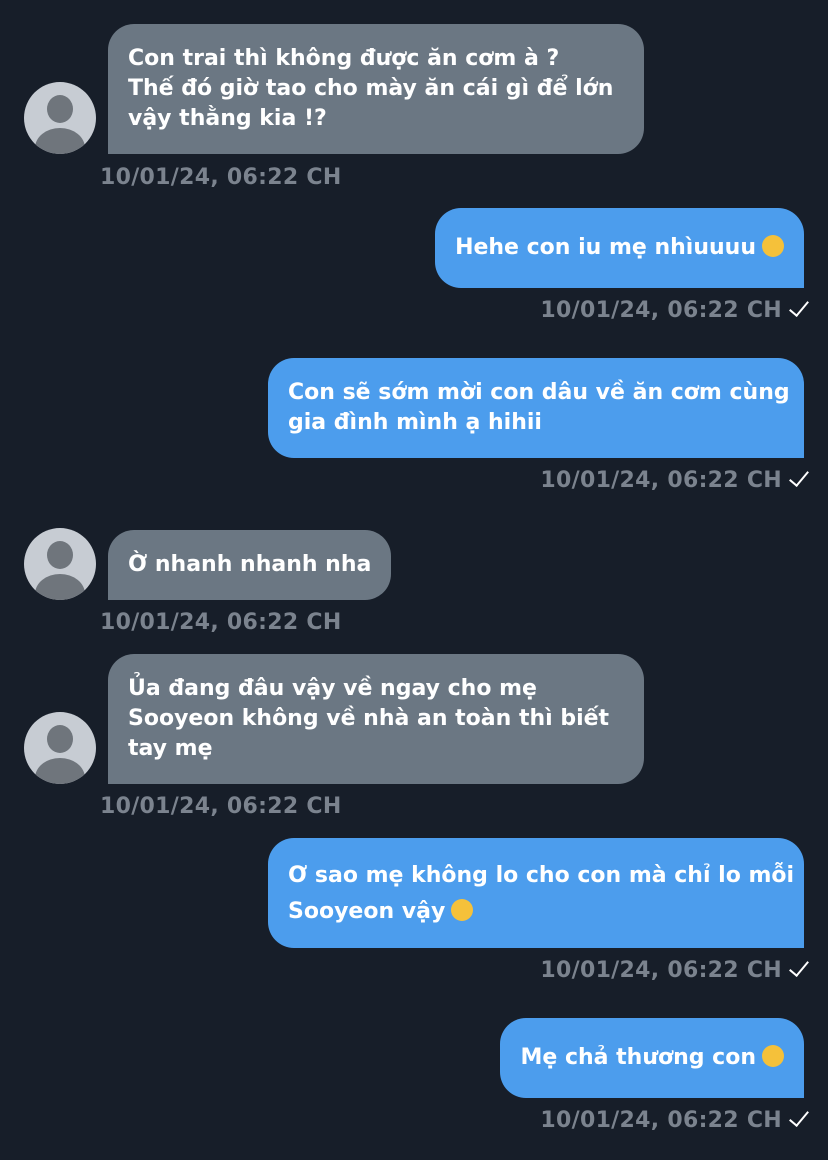  Describe the element at coordinates (371, 88) in the screenshot. I see `message-line: Thế đó giờ tao cho mày ăn cái gì để lớn` at that location.